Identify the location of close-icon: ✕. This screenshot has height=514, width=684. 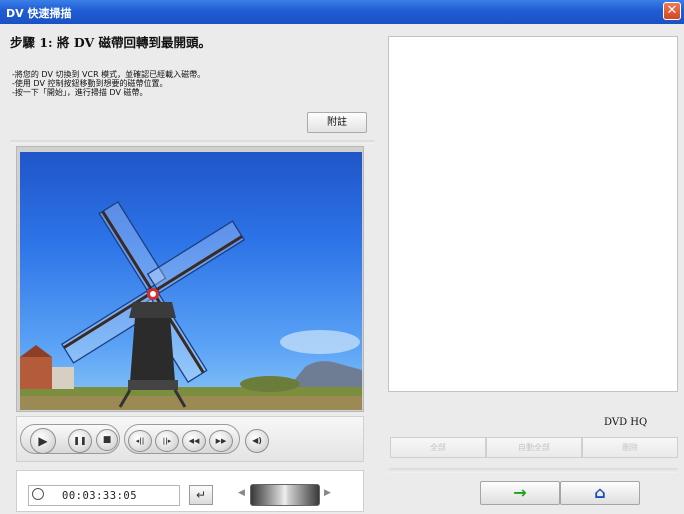
(672, 11).